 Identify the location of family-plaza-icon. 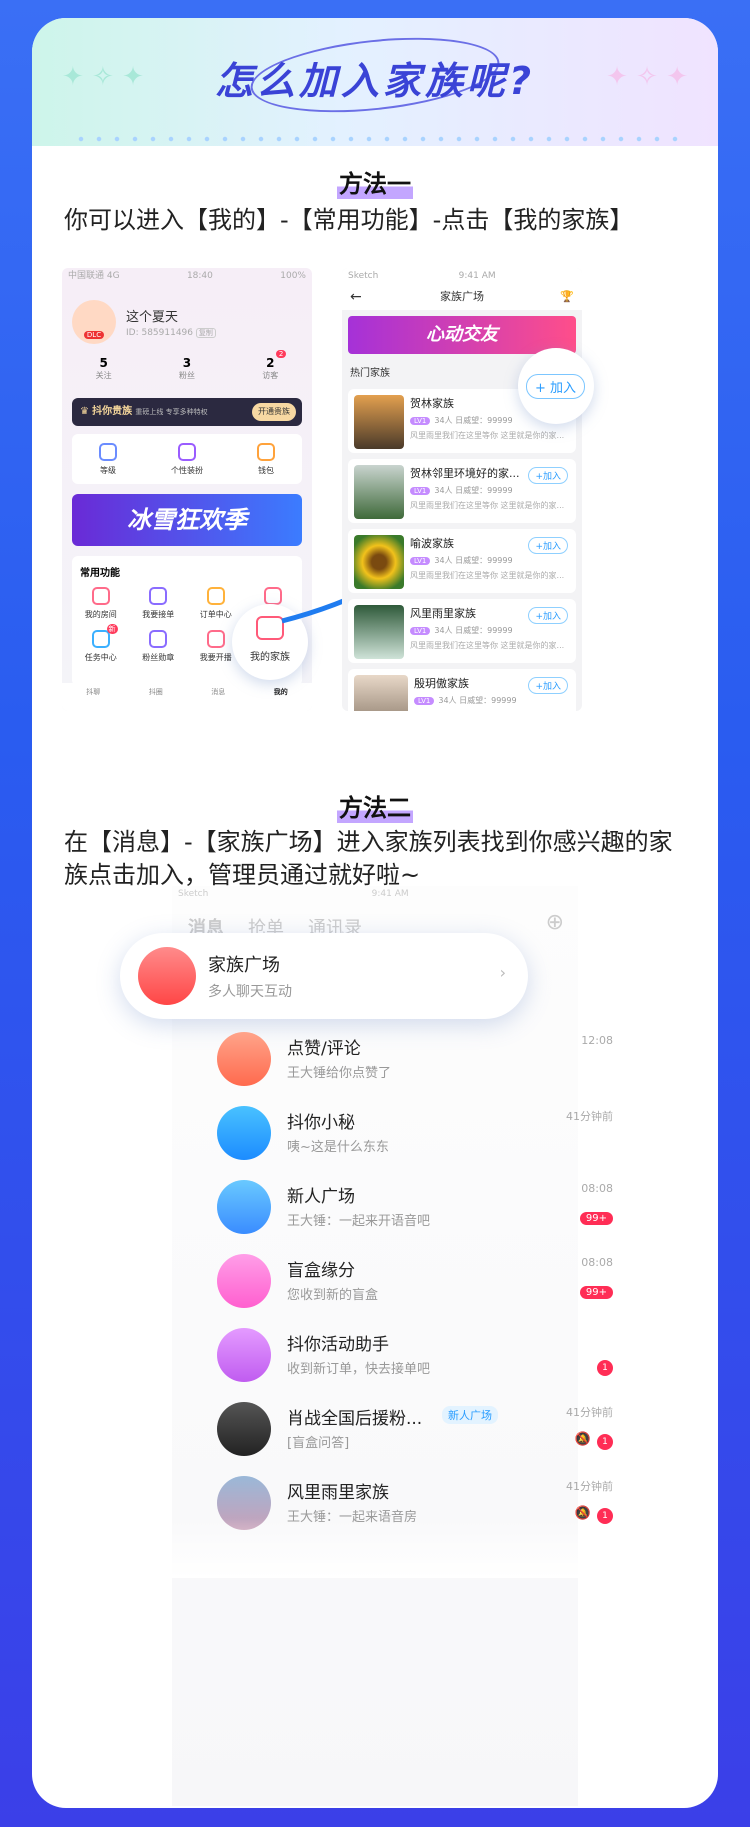
(167, 976).